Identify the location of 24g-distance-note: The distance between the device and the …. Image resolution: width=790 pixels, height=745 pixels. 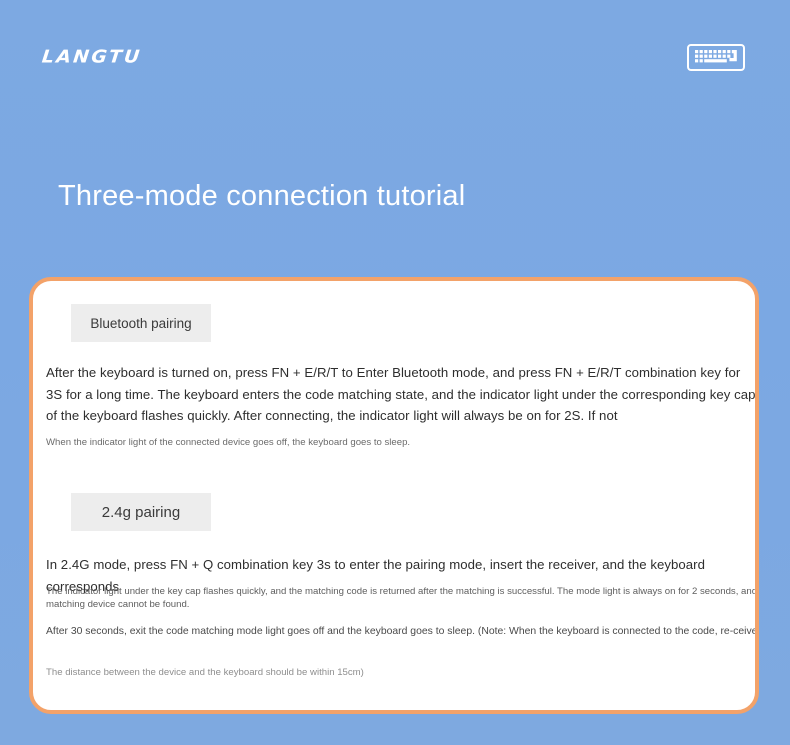
(205, 672).